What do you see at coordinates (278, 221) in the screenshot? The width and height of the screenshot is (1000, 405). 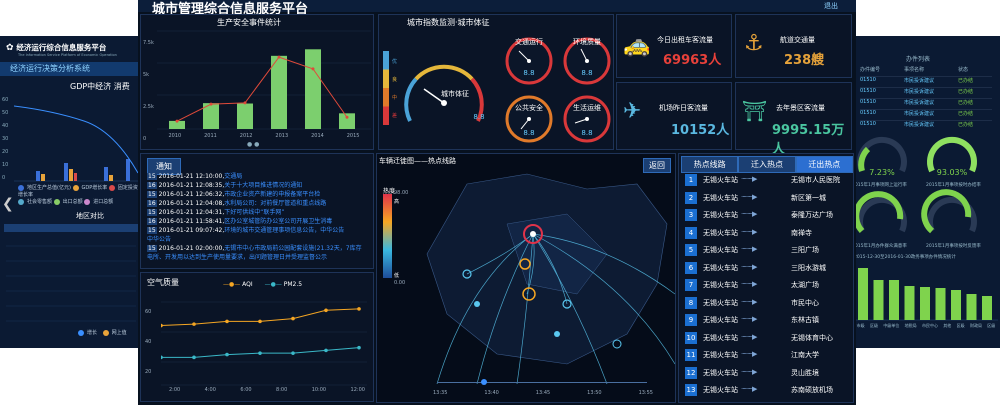 I see `notice-text: 区办公室城管防办公室公司开展卫生消毒` at bounding box center [278, 221].